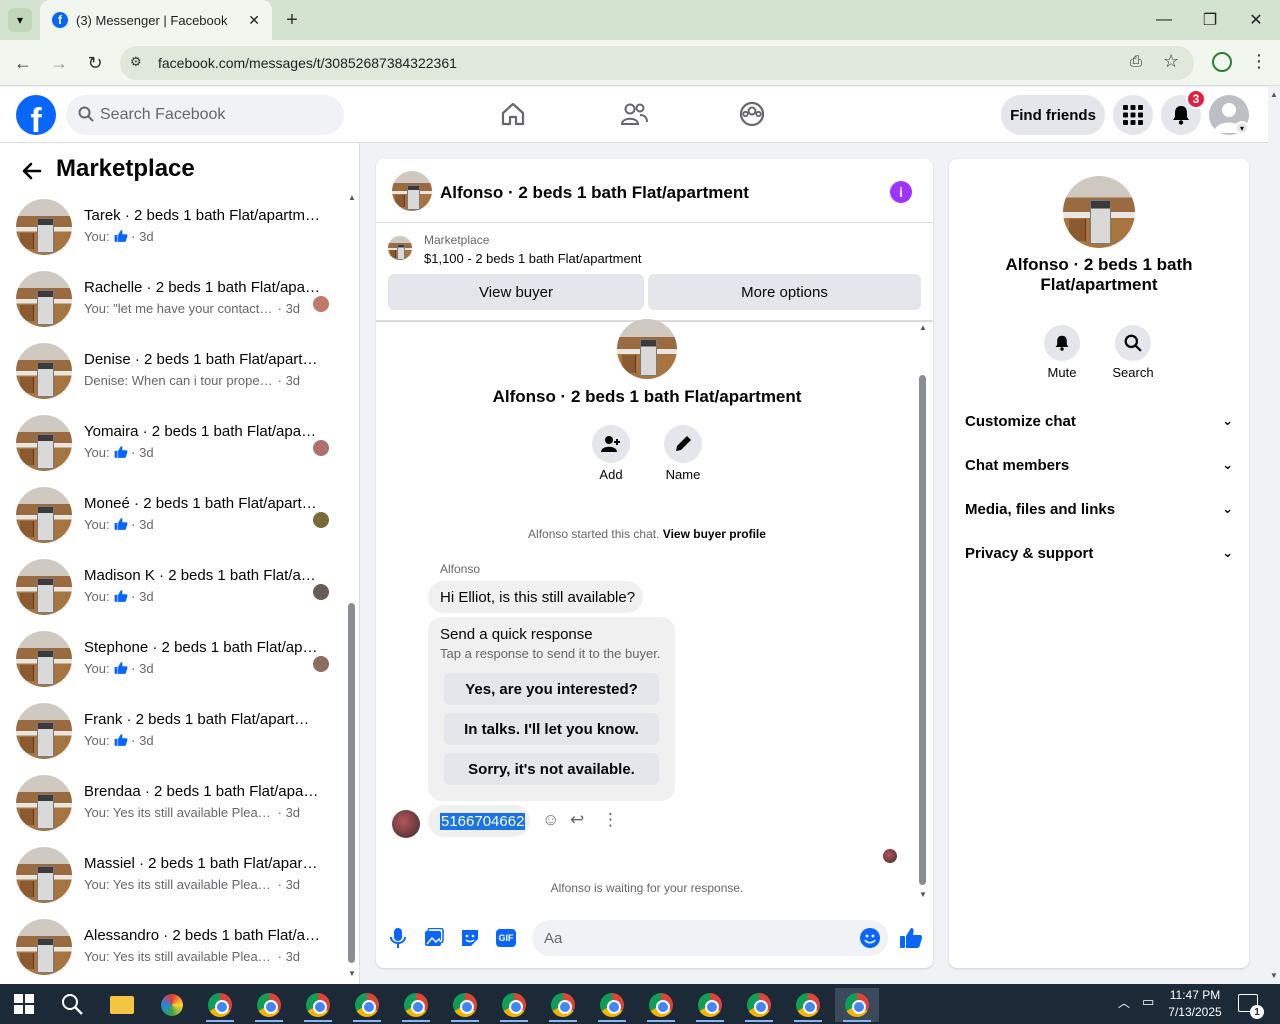 This screenshot has height=1024, width=1280. What do you see at coordinates (610, 820) in the screenshot?
I see `more-actions-icon: ⋮` at bounding box center [610, 820].